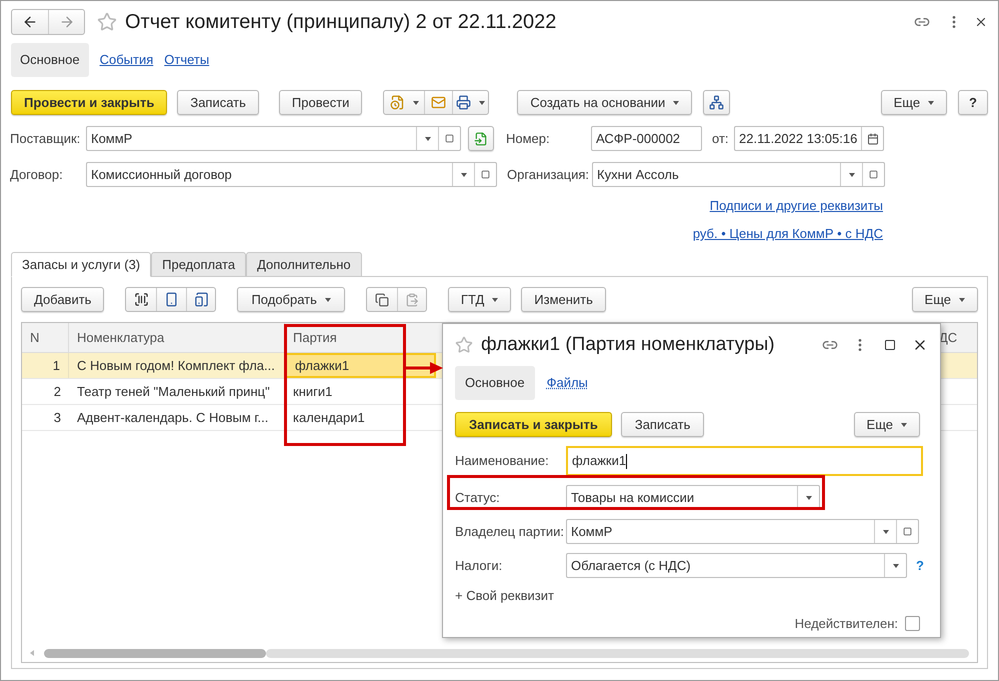 The image size is (999, 681). What do you see at coordinates (528, 139) in the screenshot?
I see `field-label: Номер:` at bounding box center [528, 139].